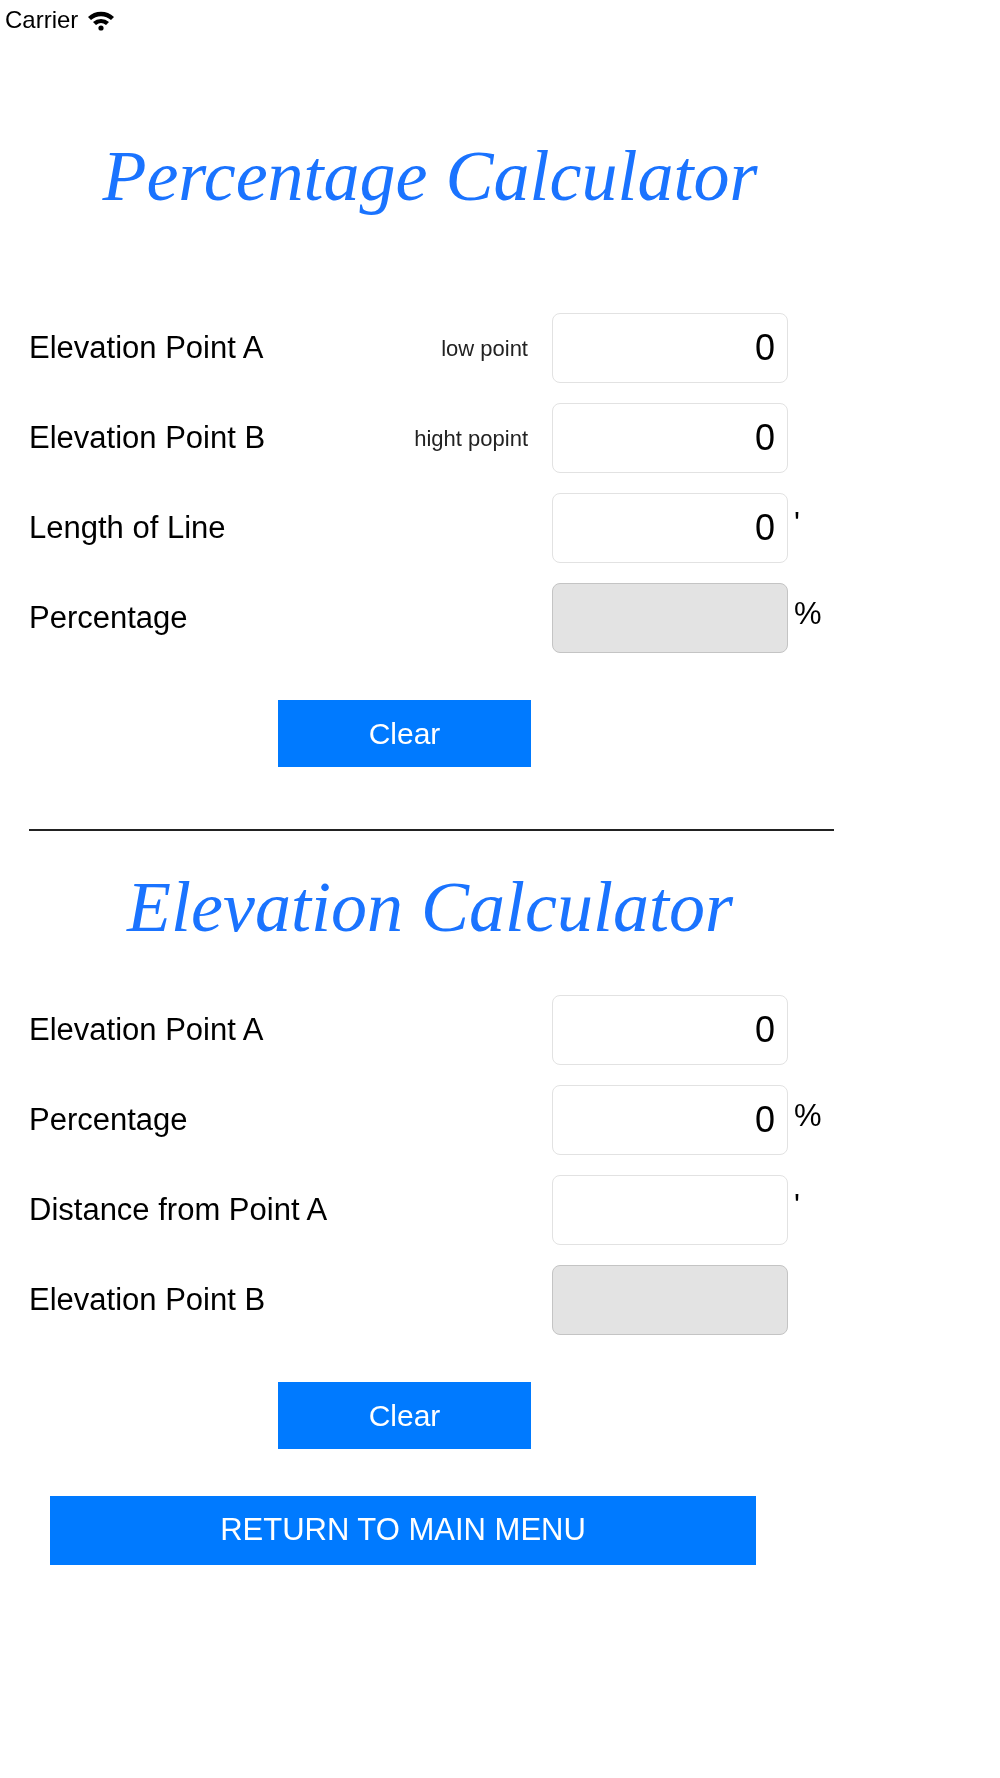  I want to click on wifi-icon, so click(101, 20).